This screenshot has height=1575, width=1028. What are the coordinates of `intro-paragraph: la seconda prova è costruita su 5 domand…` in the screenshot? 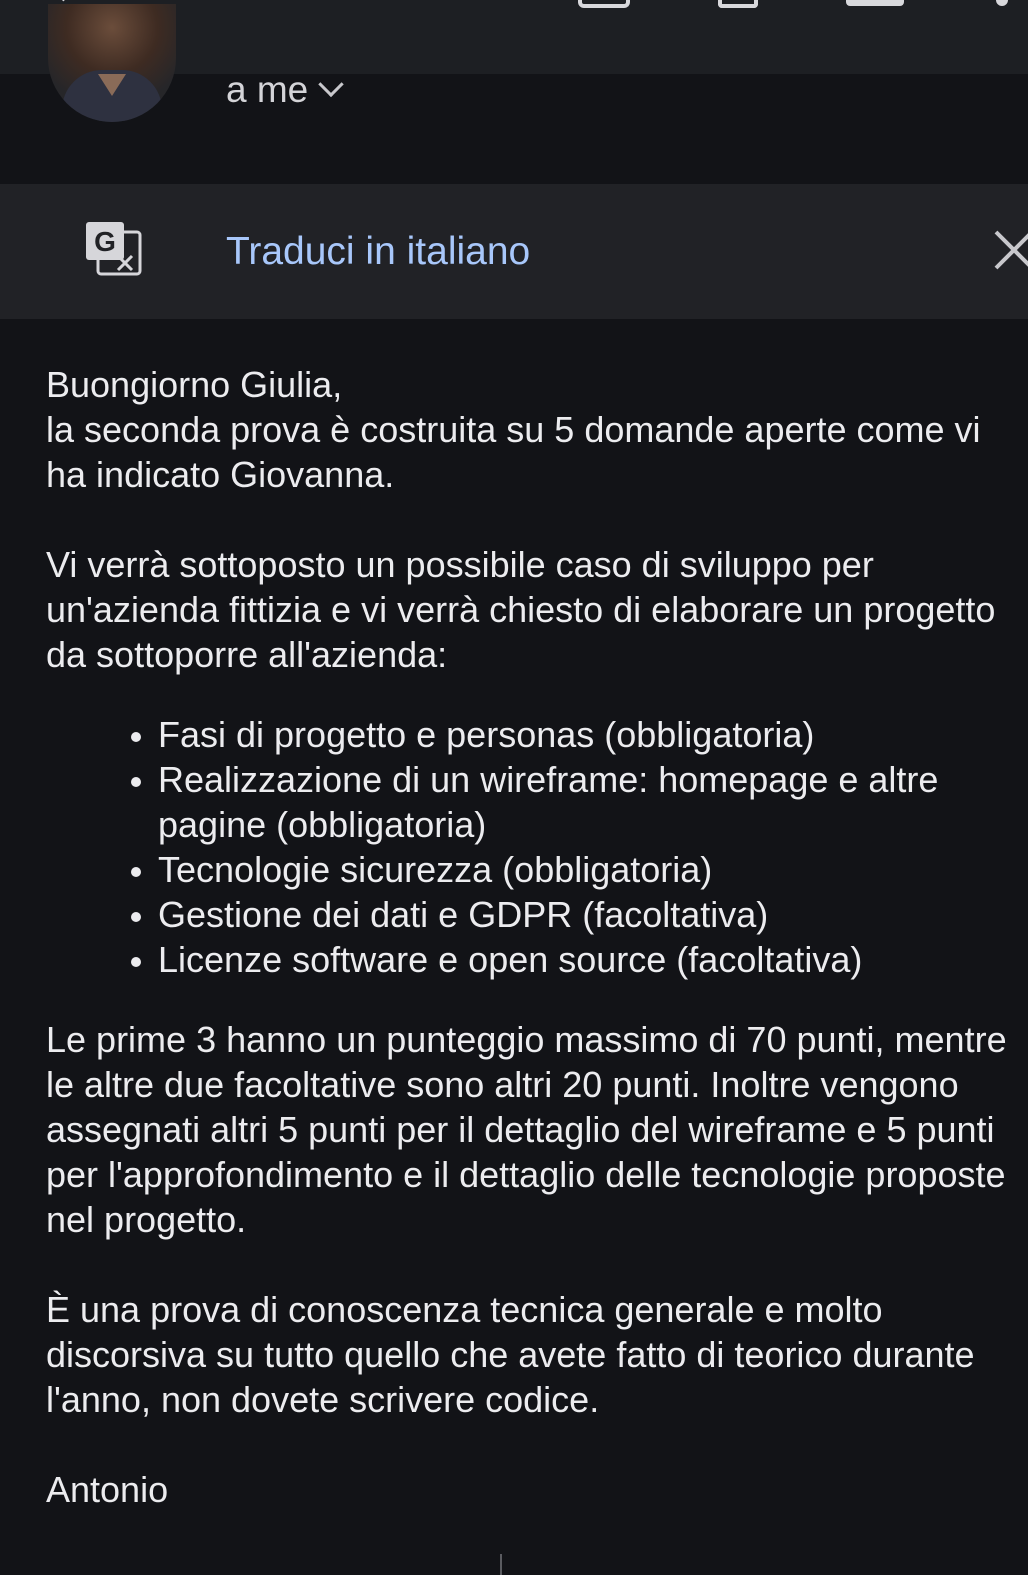 It's located at (513, 452).